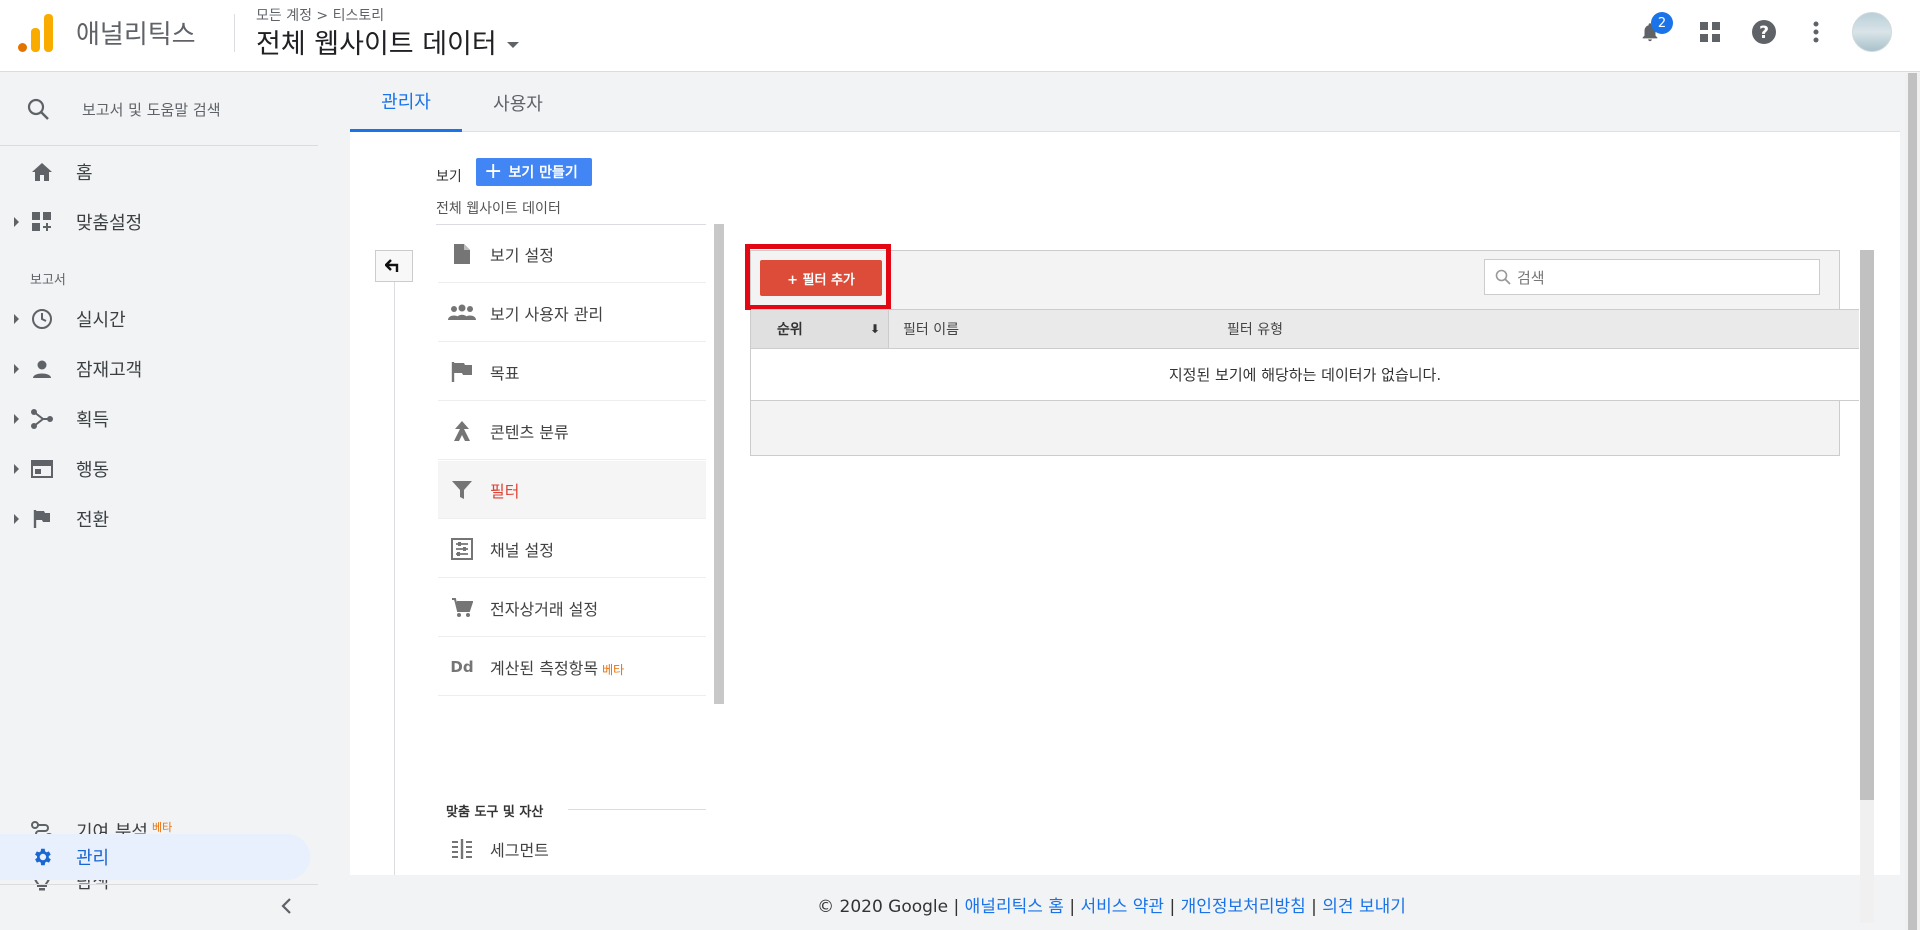 The width and height of the screenshot is (1920, 930). Describe the element at coordinates (155, 172) in the screenshot. I see `sidebar-item-home: 홈` at that location.